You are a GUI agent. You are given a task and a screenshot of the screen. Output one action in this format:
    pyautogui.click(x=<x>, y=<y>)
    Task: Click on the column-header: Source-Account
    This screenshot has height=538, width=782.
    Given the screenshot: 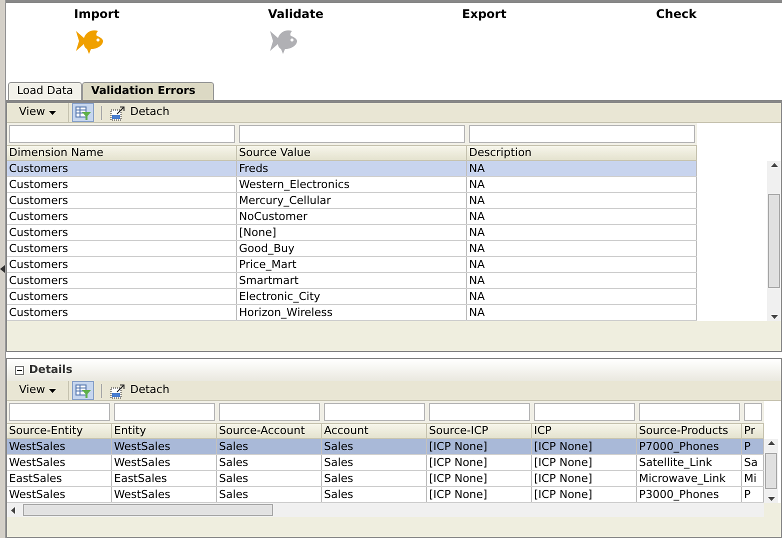 What is the action you would take?
    pyautogui.click(x=269, y=431)
    